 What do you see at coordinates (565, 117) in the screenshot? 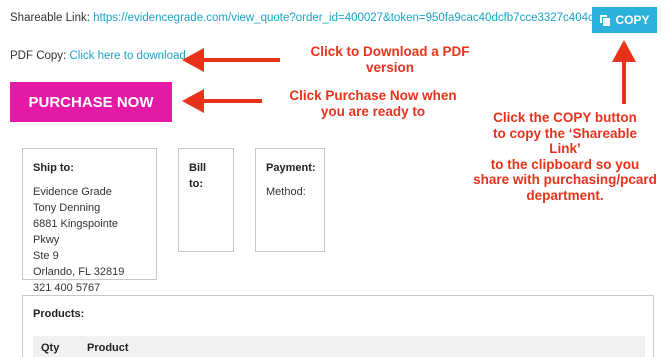
I see `annotation-line: Click the COPY button` at bounding box center [565, 117].